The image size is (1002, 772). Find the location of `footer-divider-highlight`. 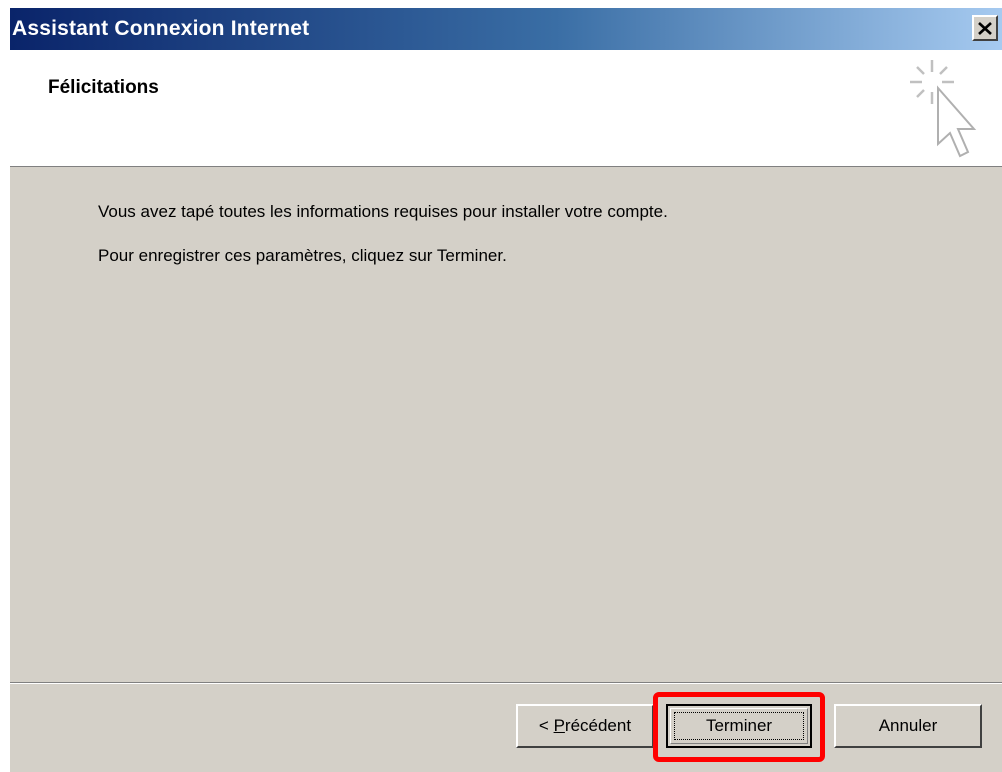

footer-divider-highlight is located at coordinates (506, 683).